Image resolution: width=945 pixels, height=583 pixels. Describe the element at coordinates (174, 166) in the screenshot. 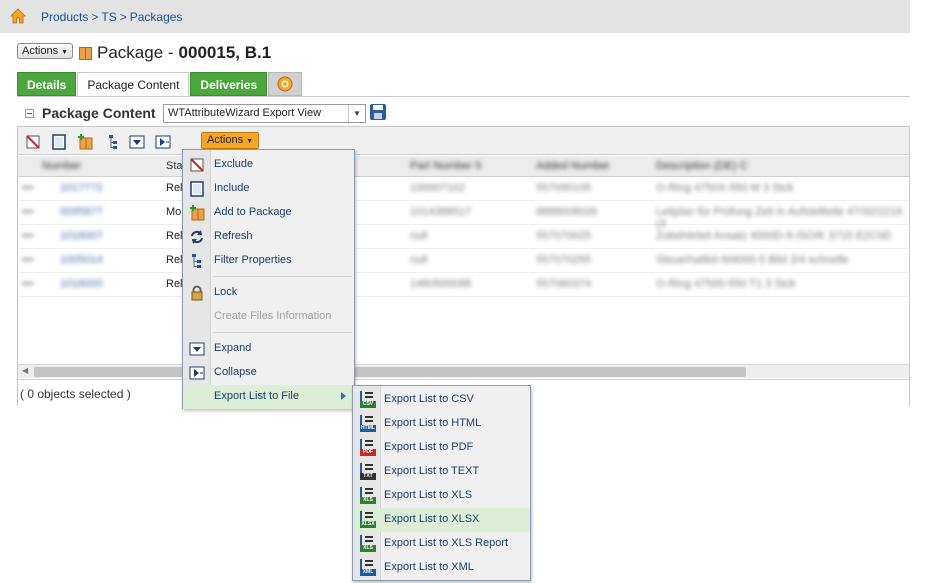

I see `column-header-status: Sta` at that location.